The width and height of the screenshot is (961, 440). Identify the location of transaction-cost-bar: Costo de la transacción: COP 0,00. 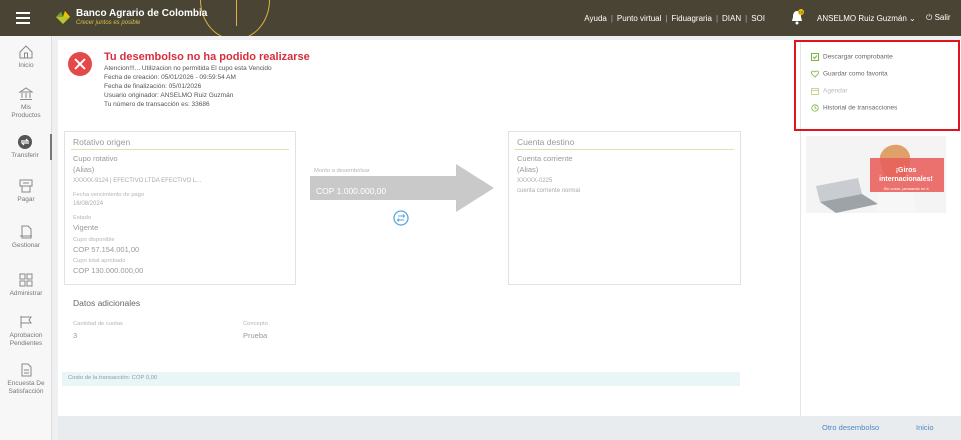
(401, 379).